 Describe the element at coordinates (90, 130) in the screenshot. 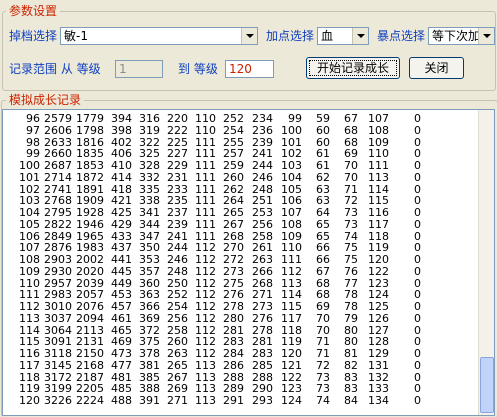

I see `table-cell: 1798` at that location.